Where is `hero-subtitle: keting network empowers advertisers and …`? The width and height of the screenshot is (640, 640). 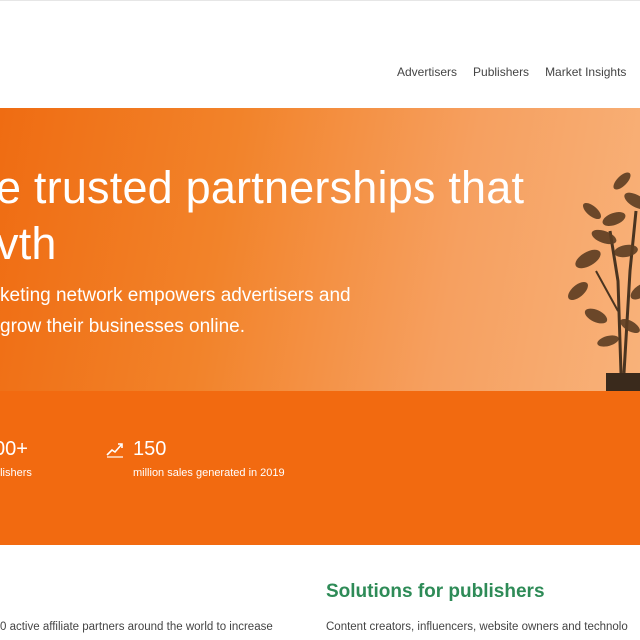
hero-subtitle: keting network empowers advertisers and … is located at coordinates (175, 311).